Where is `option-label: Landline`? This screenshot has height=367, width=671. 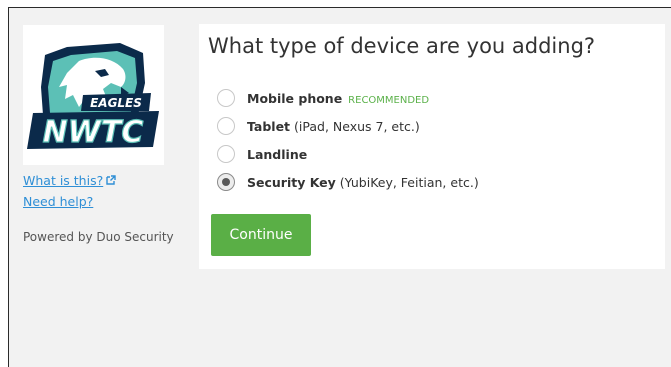
option-label: Landline is located at coordinates (277, 154).